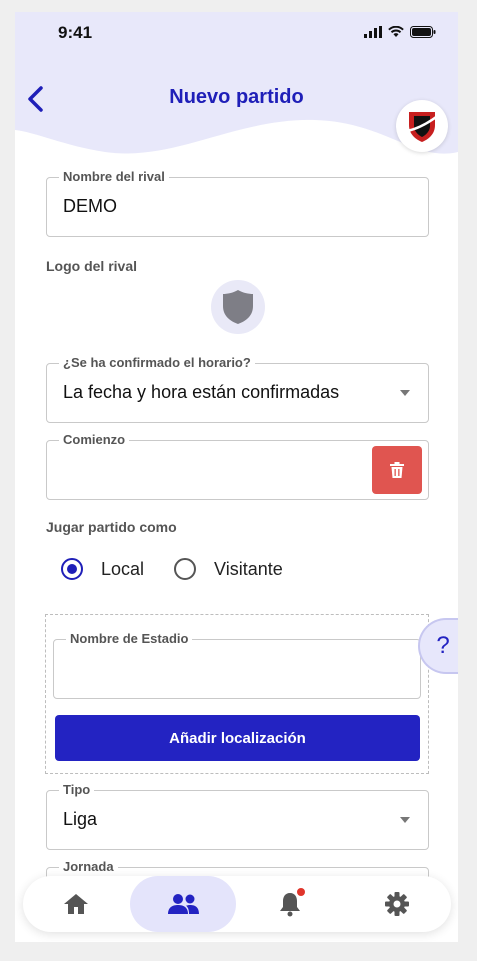  I want to click on radio-visitante: Visitante, so click(228, 569).